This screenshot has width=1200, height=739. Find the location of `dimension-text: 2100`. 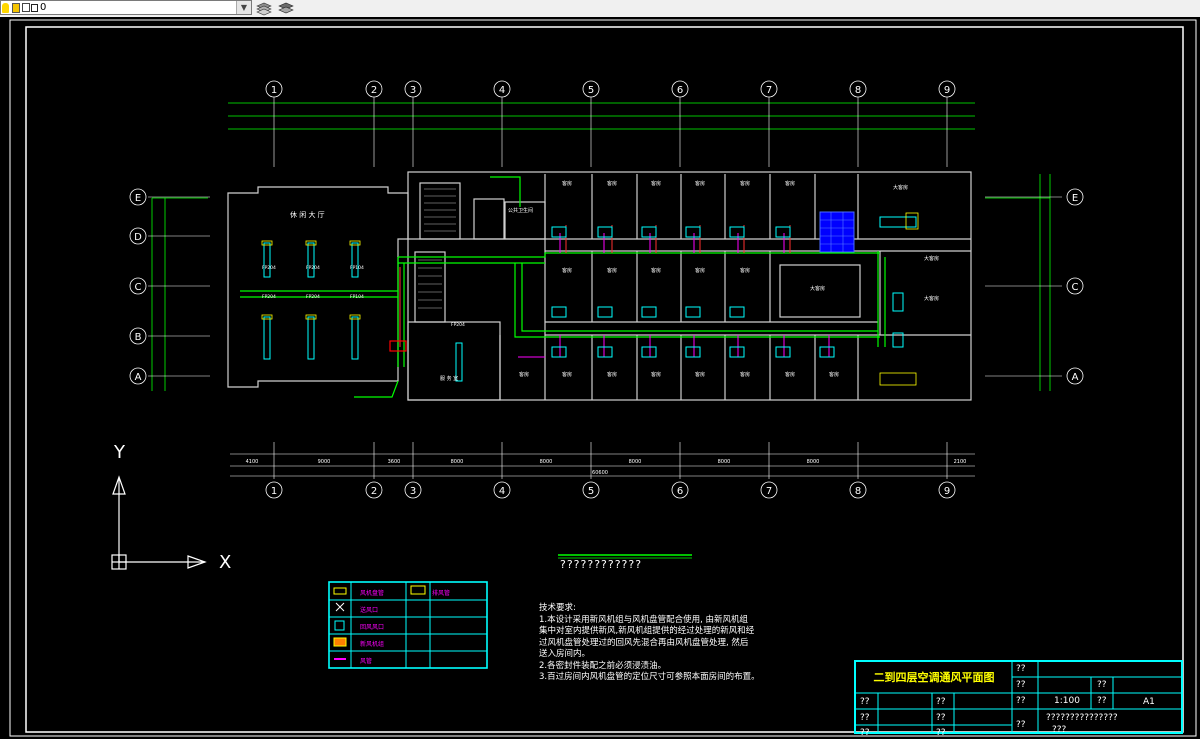

dimension-text: 2100 is located at coordinates (960, 462).